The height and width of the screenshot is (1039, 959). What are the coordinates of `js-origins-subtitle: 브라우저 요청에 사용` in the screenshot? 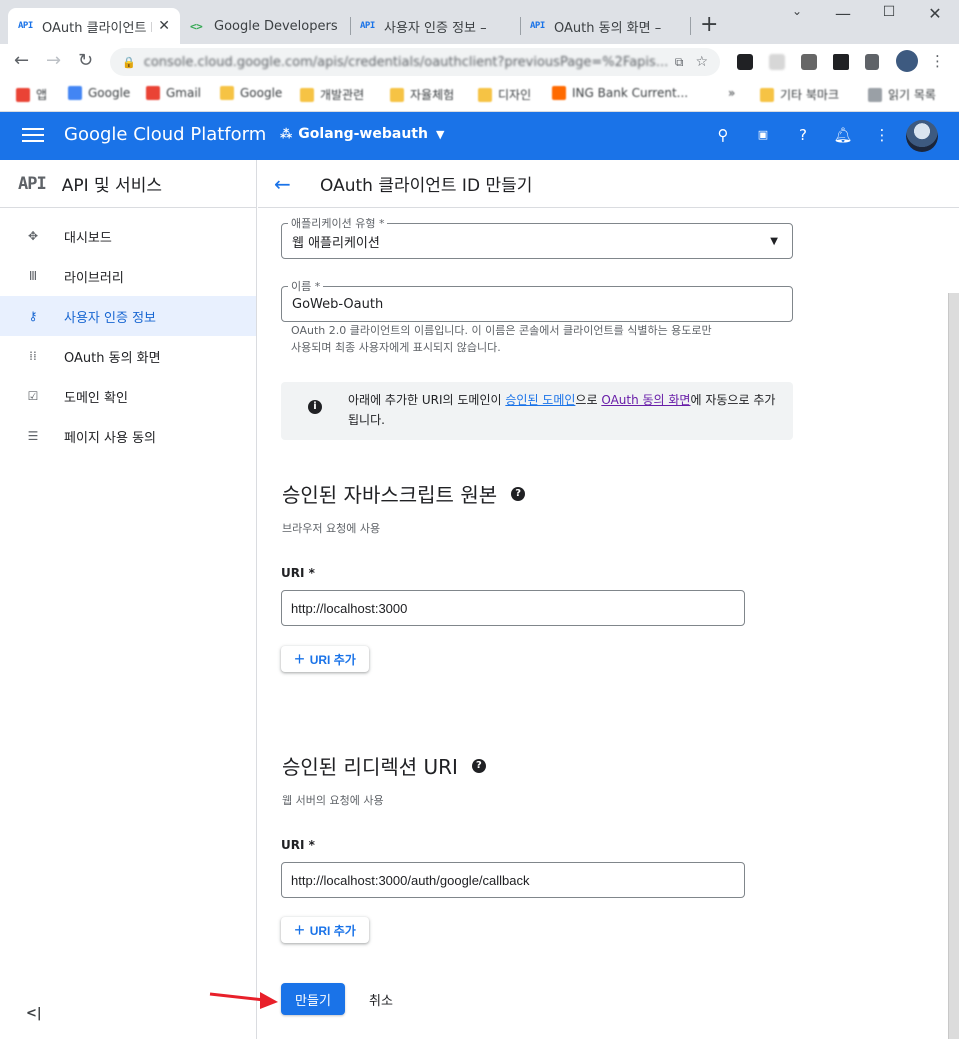 It's located at (331, 528).